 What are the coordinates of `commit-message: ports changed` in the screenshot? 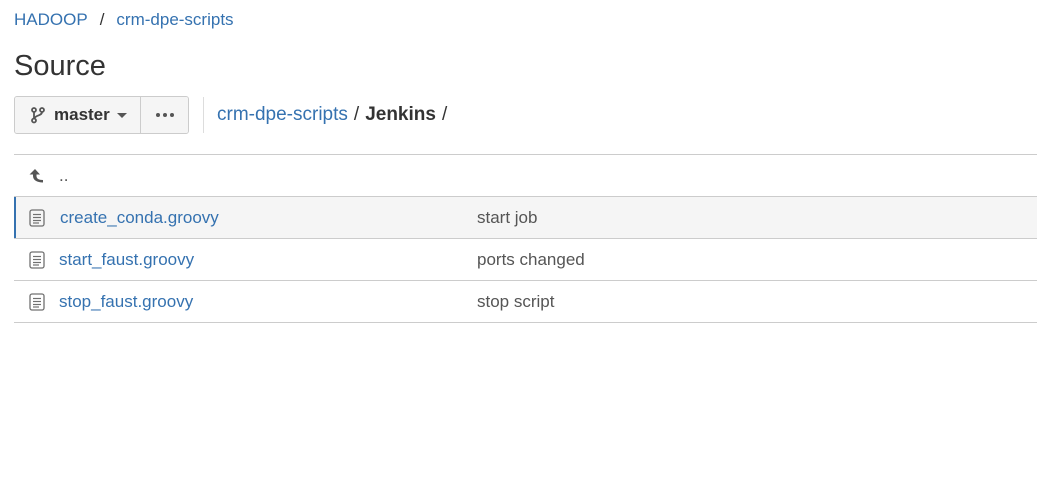 It's located at (531, 259).